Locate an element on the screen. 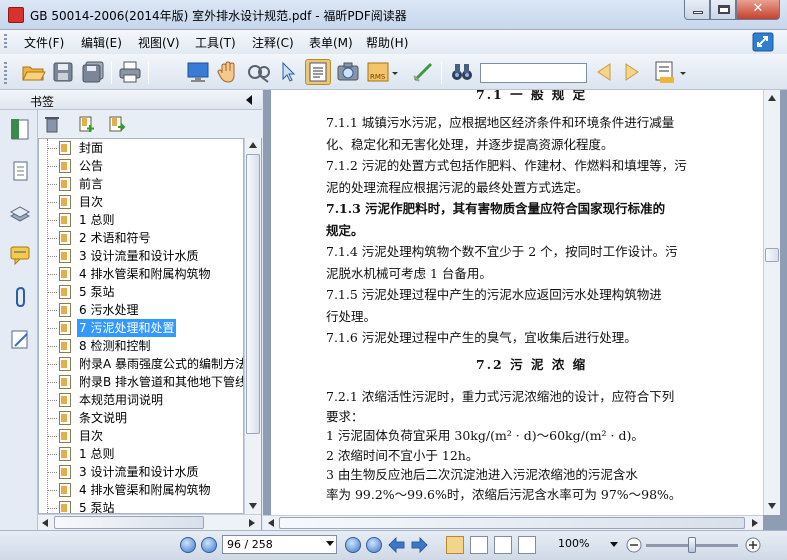 This screenshot has width=787, height=560. bookmark-item: 附录A 暴雨强度公式的编制方法 is located at coordinates (141, 364).